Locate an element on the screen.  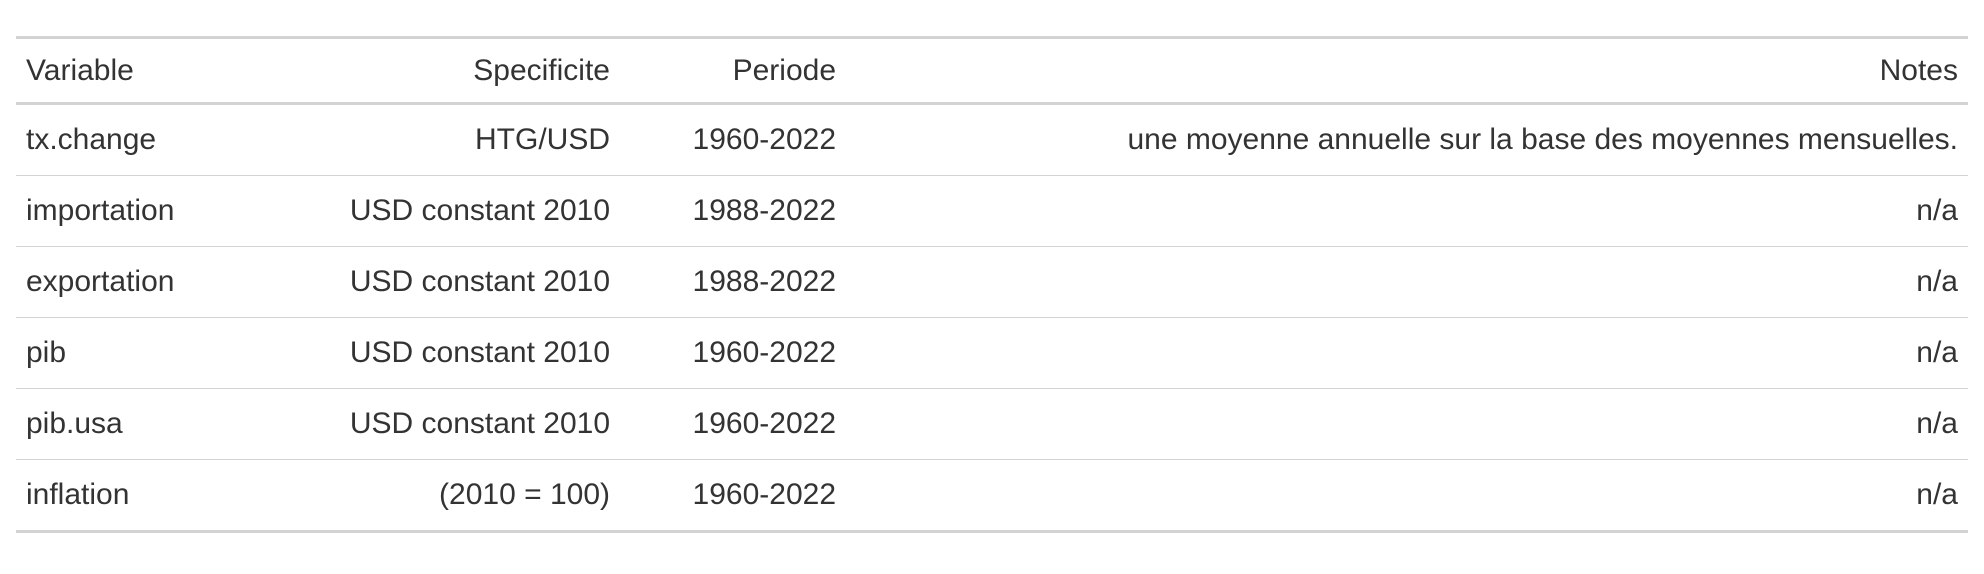
header-row: Variable Specificite Periode Notes is located at coordinates (992, 71).